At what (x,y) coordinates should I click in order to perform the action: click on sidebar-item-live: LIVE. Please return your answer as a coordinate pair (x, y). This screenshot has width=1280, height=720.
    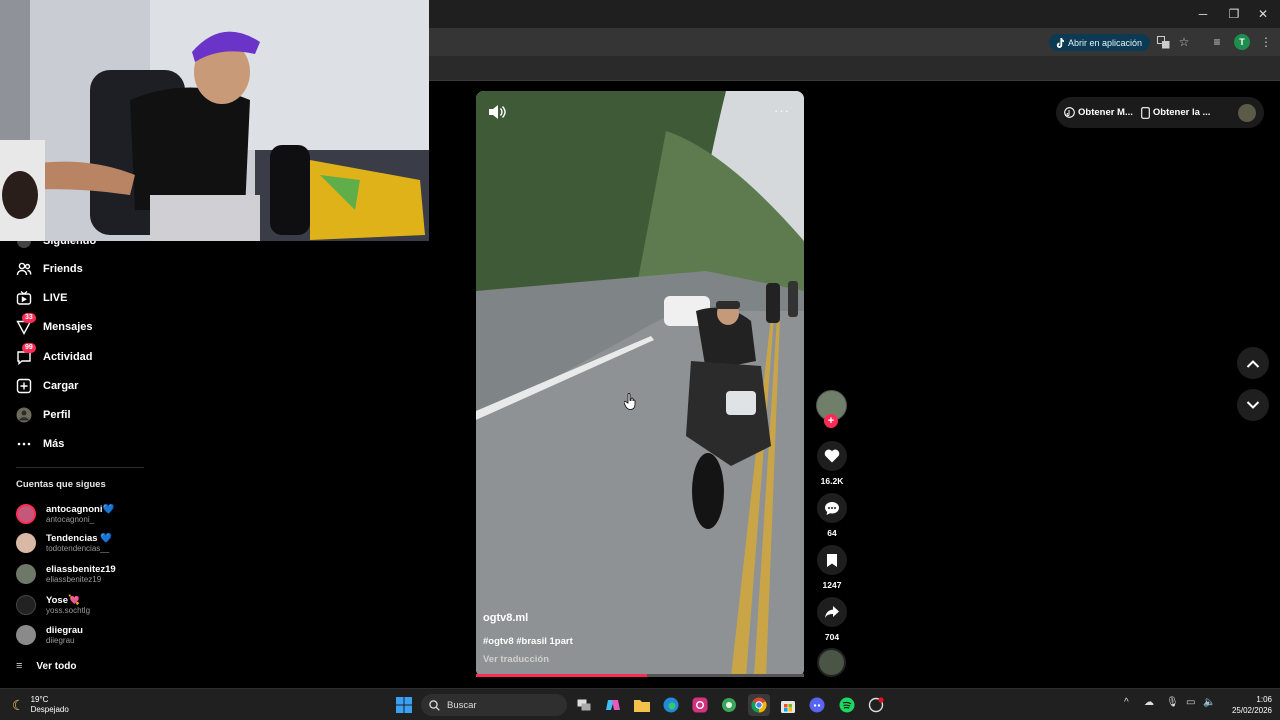
    Looking at the image, I should click on (41, 298).